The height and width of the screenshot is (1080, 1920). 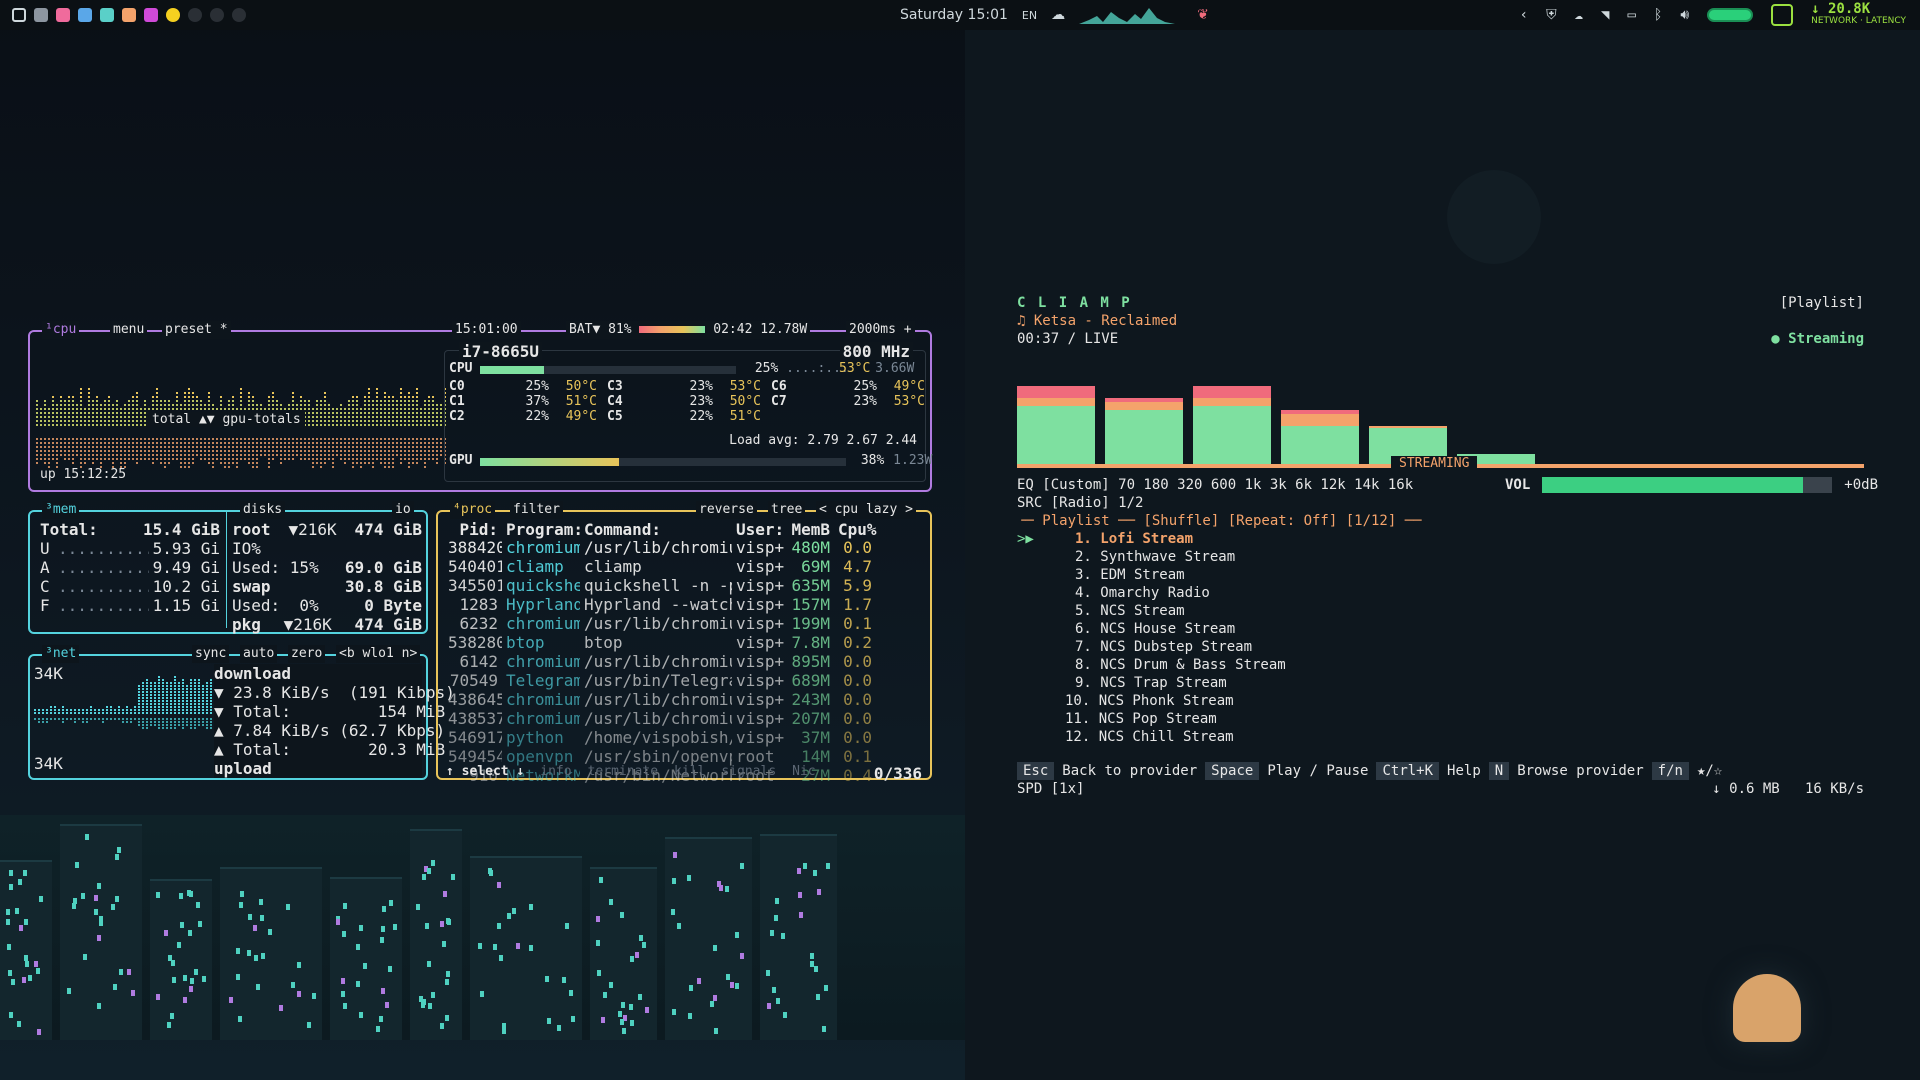 I want to click on playlist-item: 3. EDM Stream, so click(x=1175, y=575).